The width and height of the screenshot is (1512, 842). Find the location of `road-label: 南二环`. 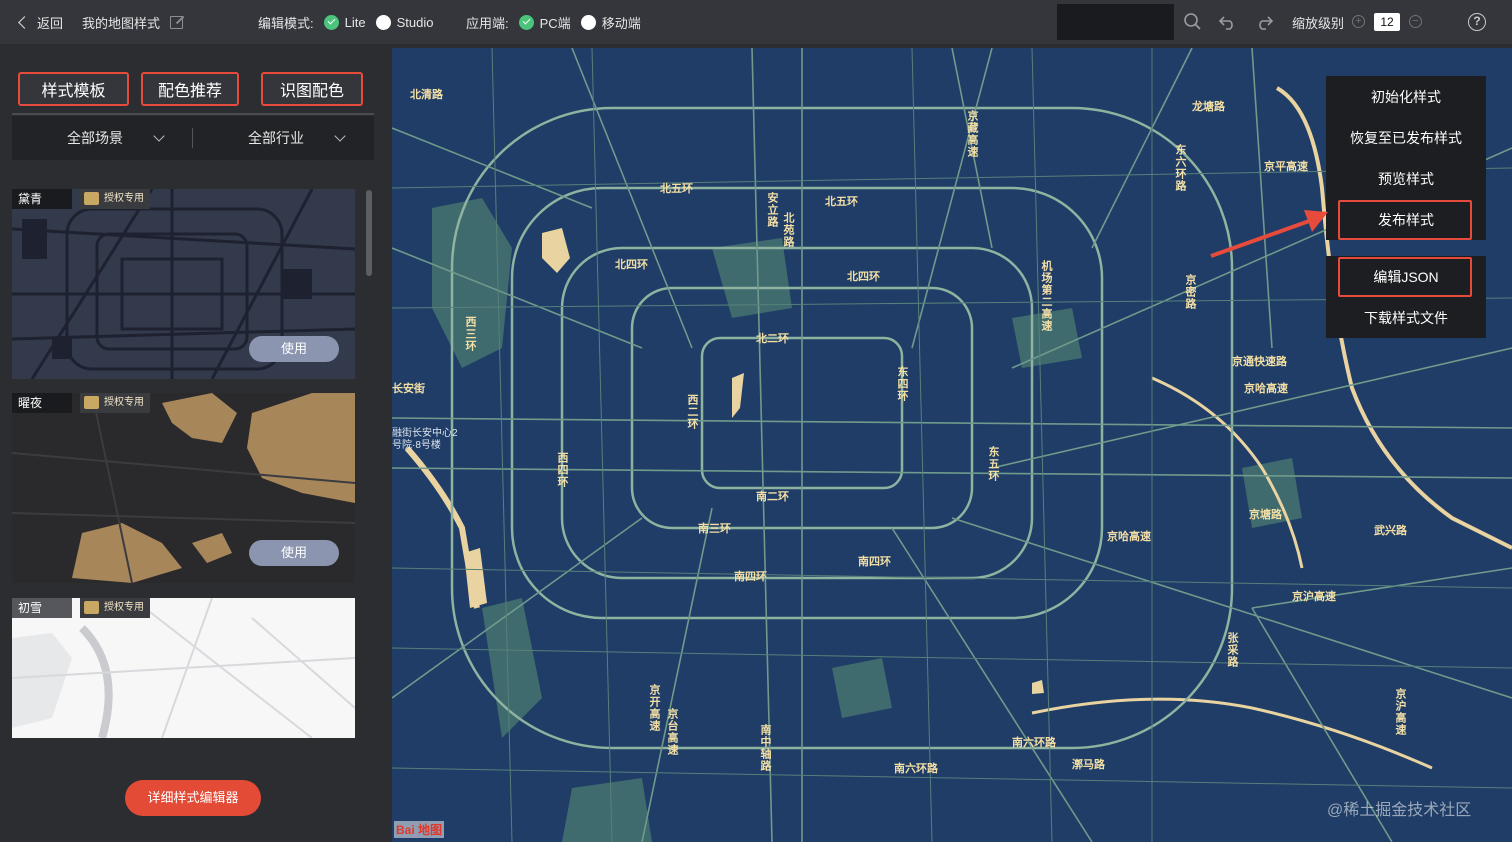

road-label: 南二环 is located at coordinates (772, 497).